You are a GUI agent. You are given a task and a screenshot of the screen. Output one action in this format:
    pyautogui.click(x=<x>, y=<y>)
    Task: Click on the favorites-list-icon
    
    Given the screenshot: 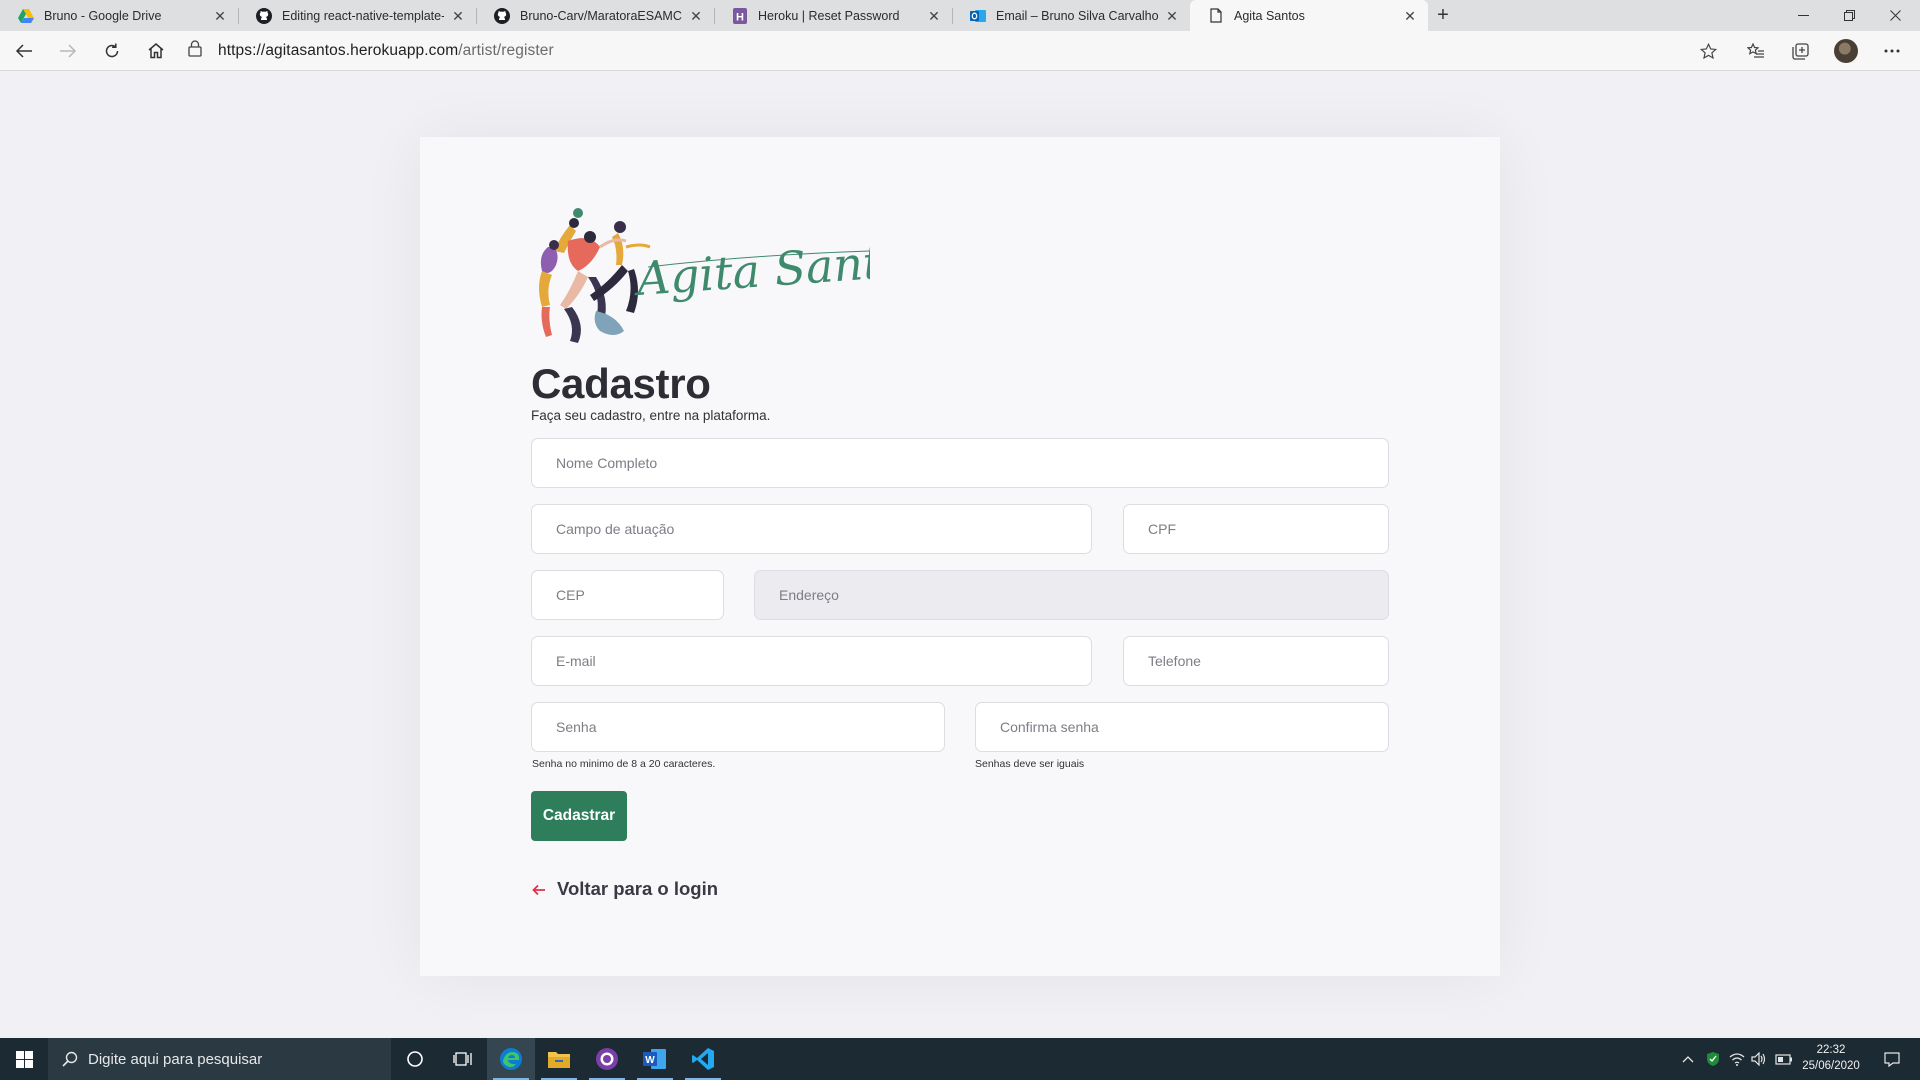 What is the action you would take?
    pyautogui.click(x=1756, y=51)
    